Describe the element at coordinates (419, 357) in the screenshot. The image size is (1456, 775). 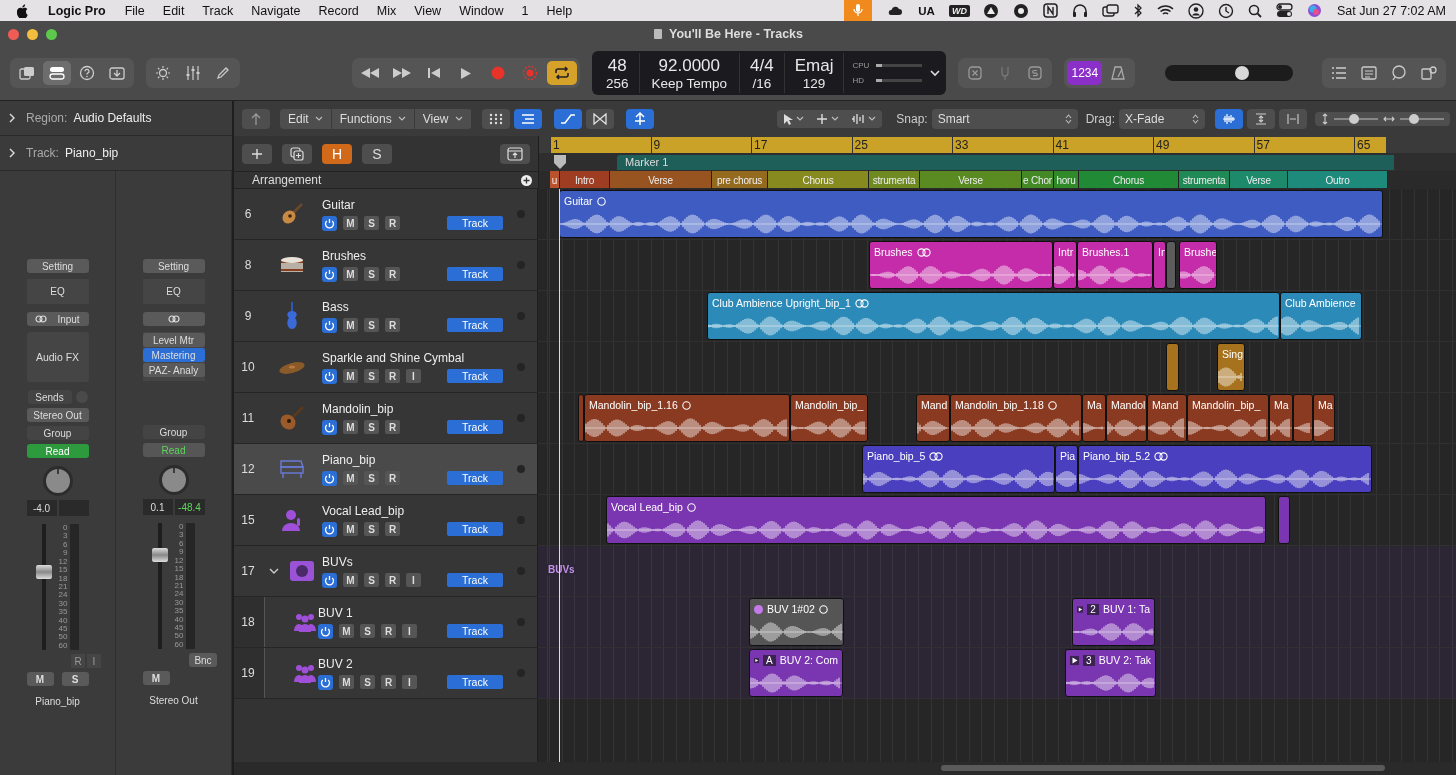
I see `track-name: Sparkle and Shine Cymbal` at that location.